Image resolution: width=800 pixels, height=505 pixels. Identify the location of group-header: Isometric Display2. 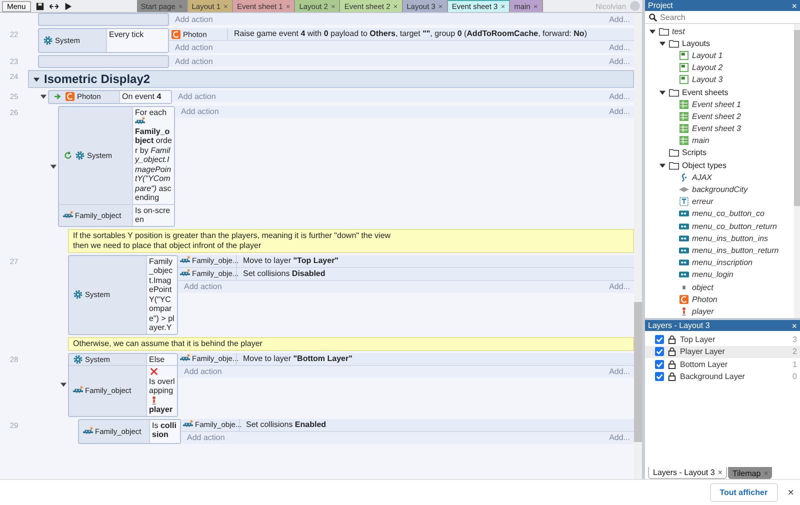
(331, 79).